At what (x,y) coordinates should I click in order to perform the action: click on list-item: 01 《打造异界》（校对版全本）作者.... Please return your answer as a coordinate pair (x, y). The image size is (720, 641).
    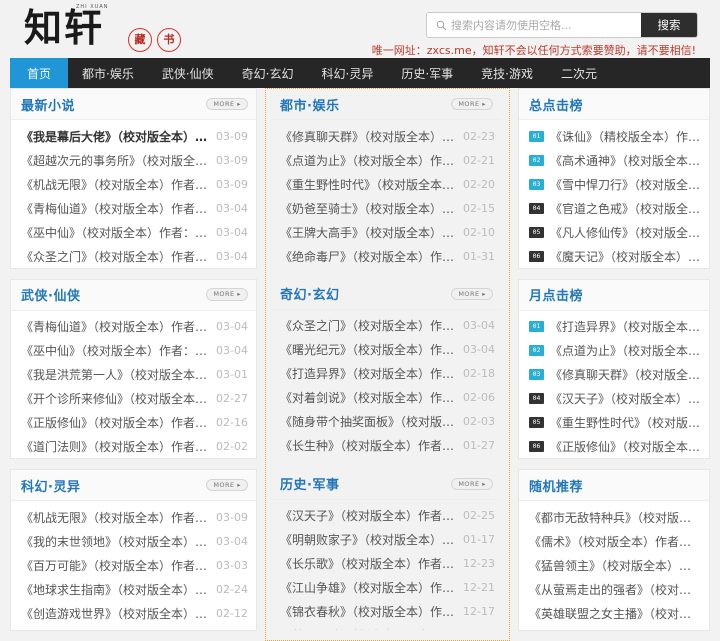
    Looking at the image, I should click on (614, 327).